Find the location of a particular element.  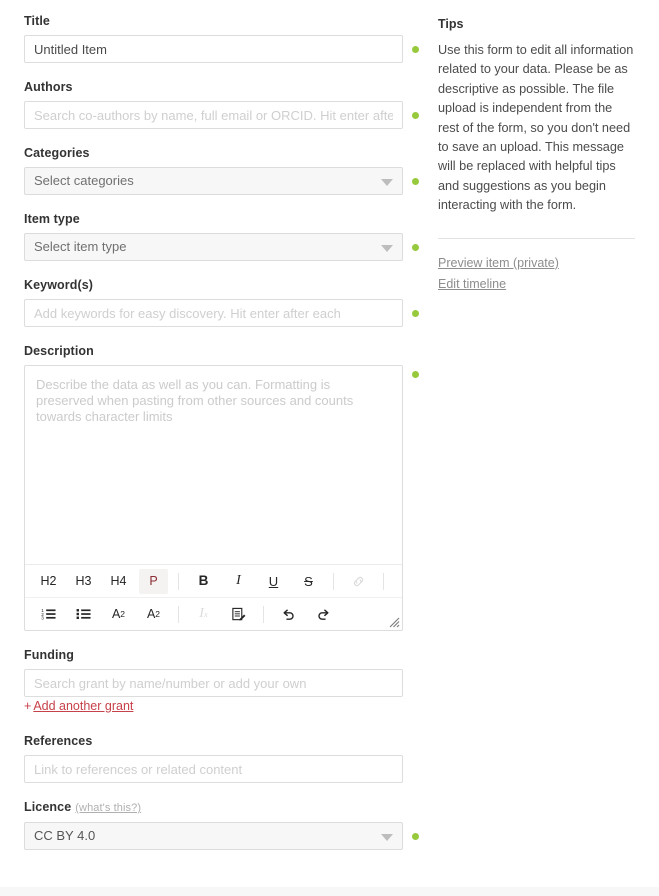

strikethrough-button: S is located at coordinates (308, 581).